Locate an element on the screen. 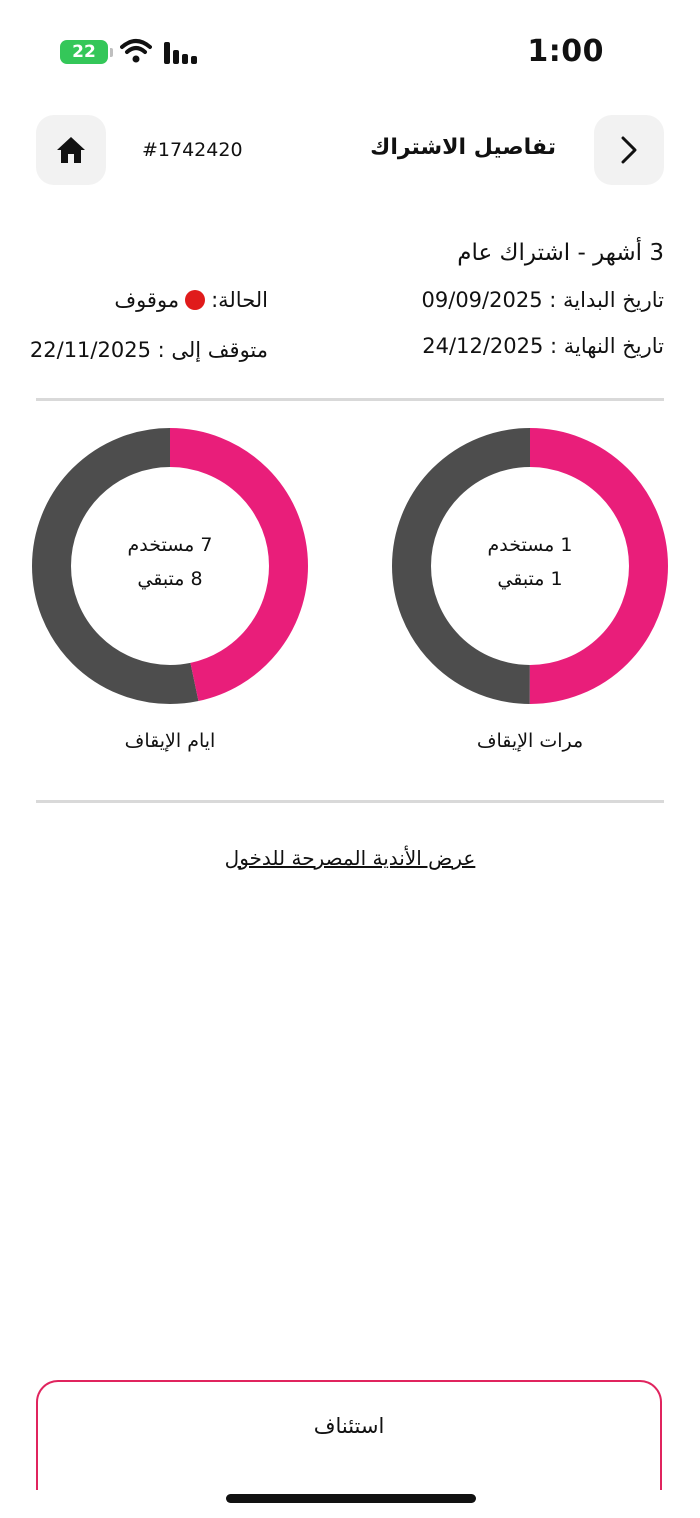 The width and height of the screenshot is (700, 1518). status-bar: 22 1:00 is located at coordinates (350, 50).